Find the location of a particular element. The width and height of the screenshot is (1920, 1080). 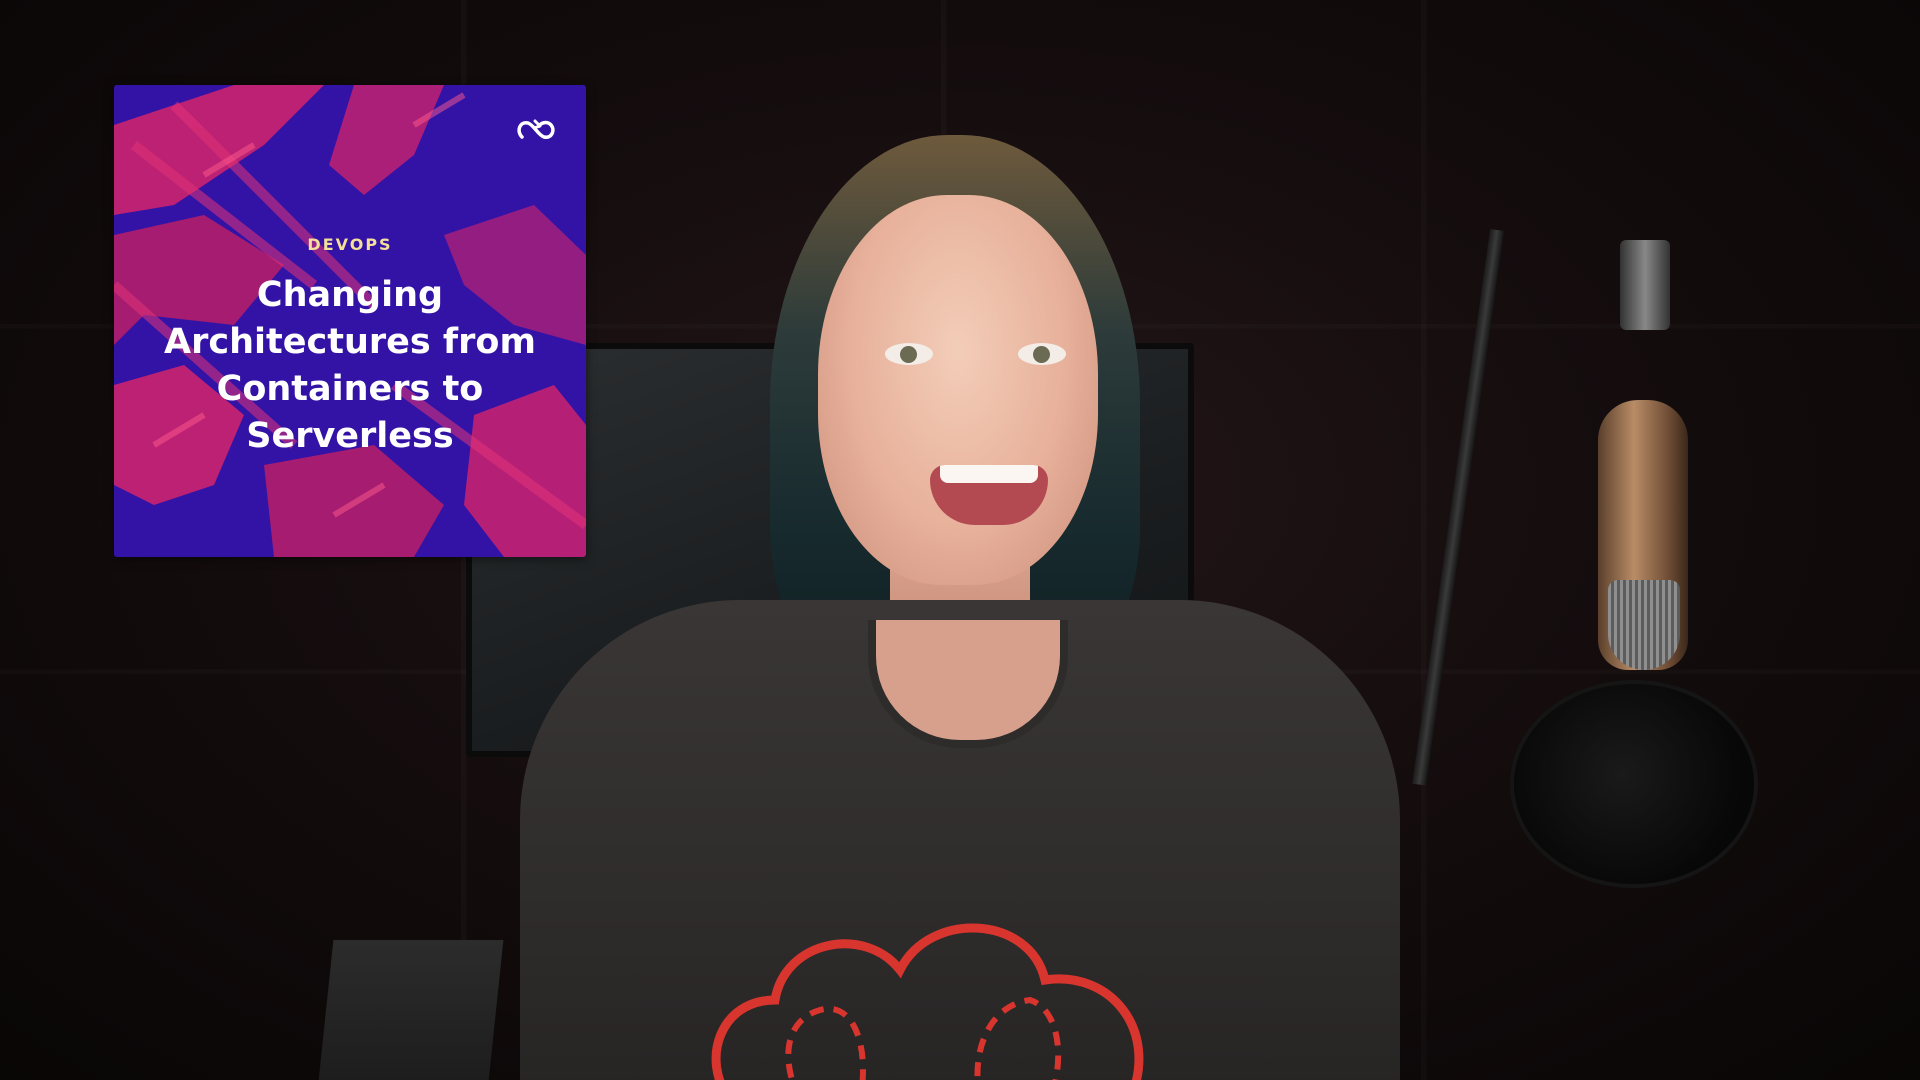

pop-filter is located at coordinates (1634, 784).